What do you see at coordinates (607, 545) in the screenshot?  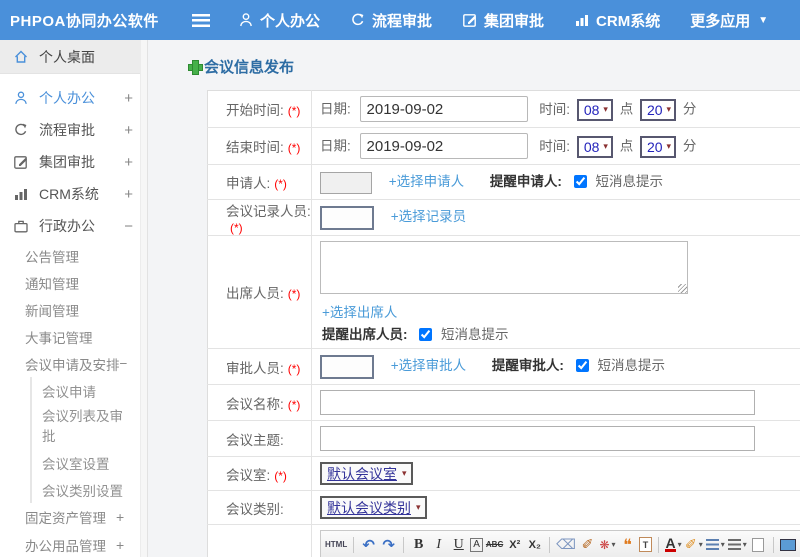 I see `auto-typeset-dropdown: ❋ ▾` at bounding box center [607, 545].